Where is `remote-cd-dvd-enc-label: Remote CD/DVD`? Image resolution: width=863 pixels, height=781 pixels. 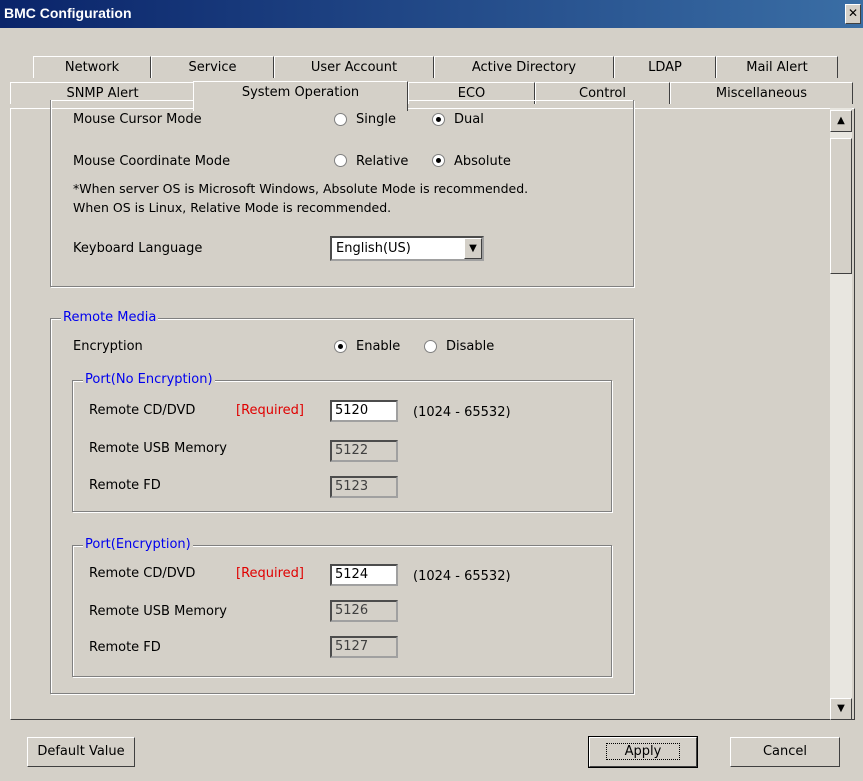
remote-cd-dvd-enc-label: Remote CD/DVD is located at coordinates (142, 573).